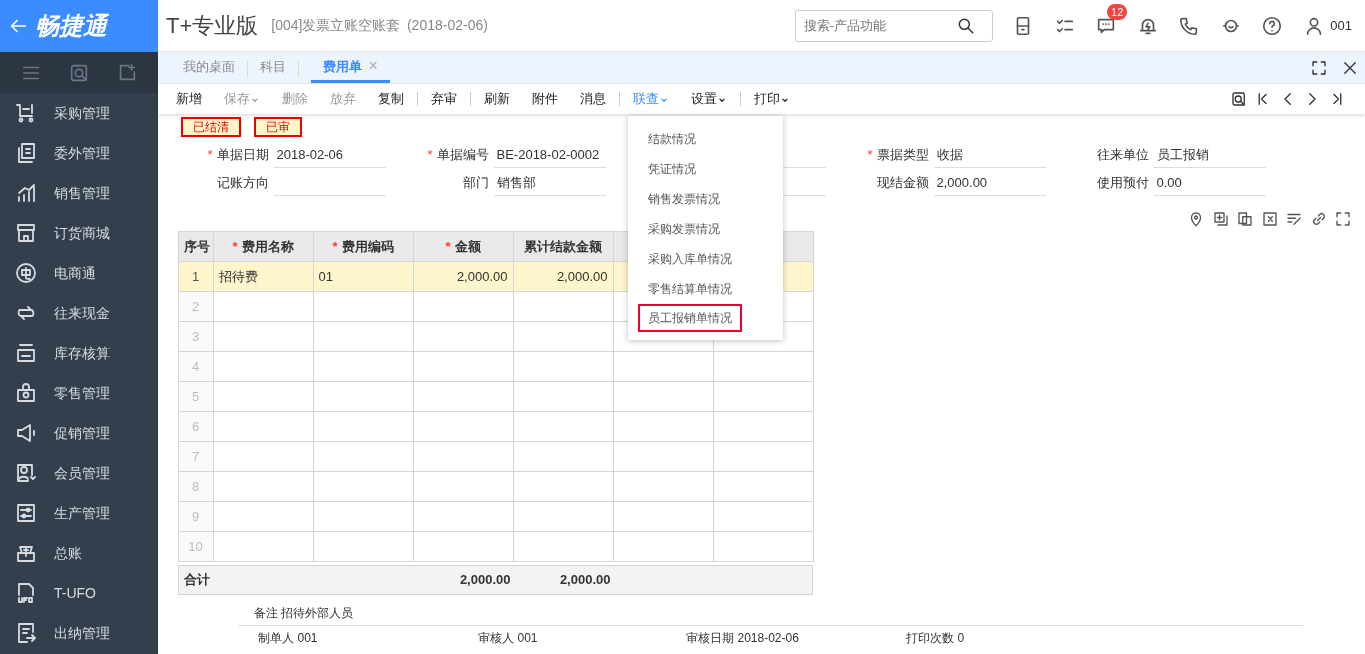  I want to click on field-value: 收据, so click(989, 154).